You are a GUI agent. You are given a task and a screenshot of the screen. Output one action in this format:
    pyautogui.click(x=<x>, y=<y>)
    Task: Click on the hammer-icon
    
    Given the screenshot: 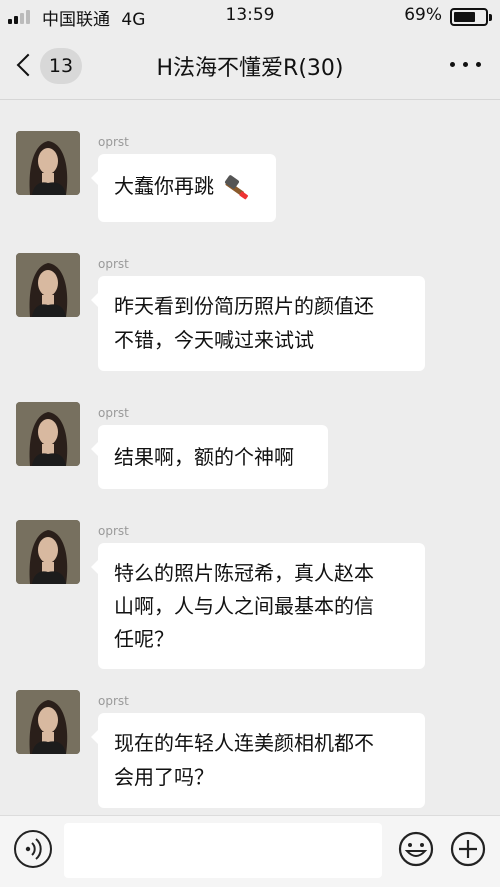 What is the action you would take?
    pyautogui.click(x=237, y=186)
    